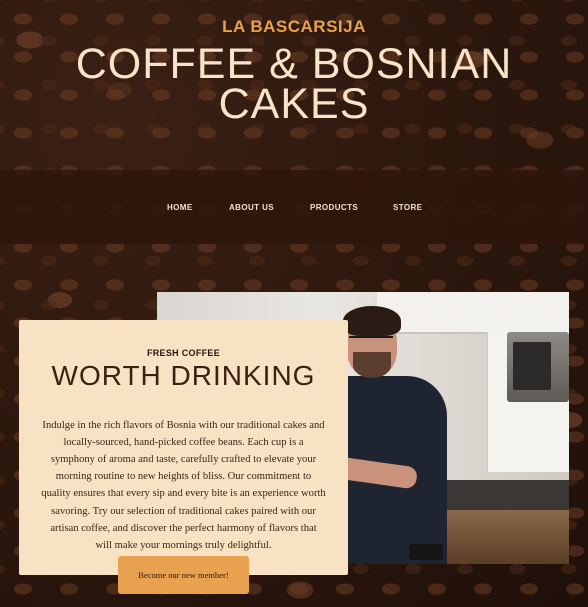 The image size is (588, 607). Describe the element at coordinates (183, 353) in the screenshot. I see `feature-kicker: FRESH COFFEE` at that location.